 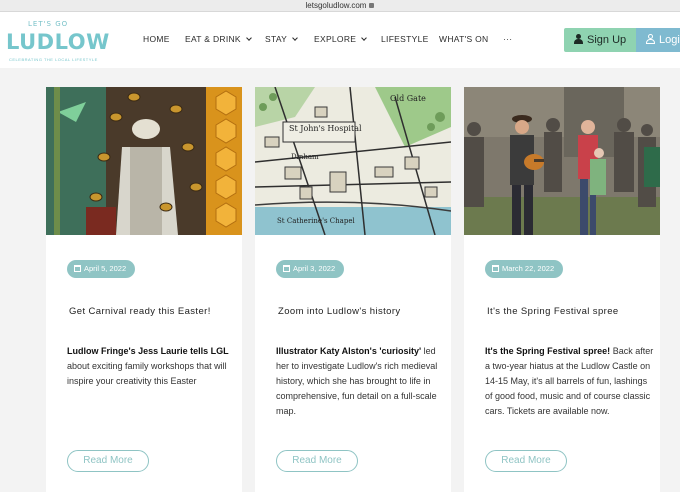 I want to click on url-text: letsgoludlow.com, so click(x=336, y=5).